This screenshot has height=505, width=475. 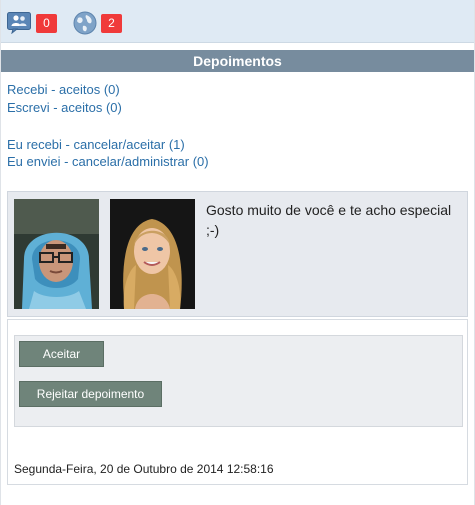 What do you see at coordinates (64, 107) in the screenshot?
I see `wrote-accepted-link: Escrevi - aceitos (0)` at bounding box center [64, 107].